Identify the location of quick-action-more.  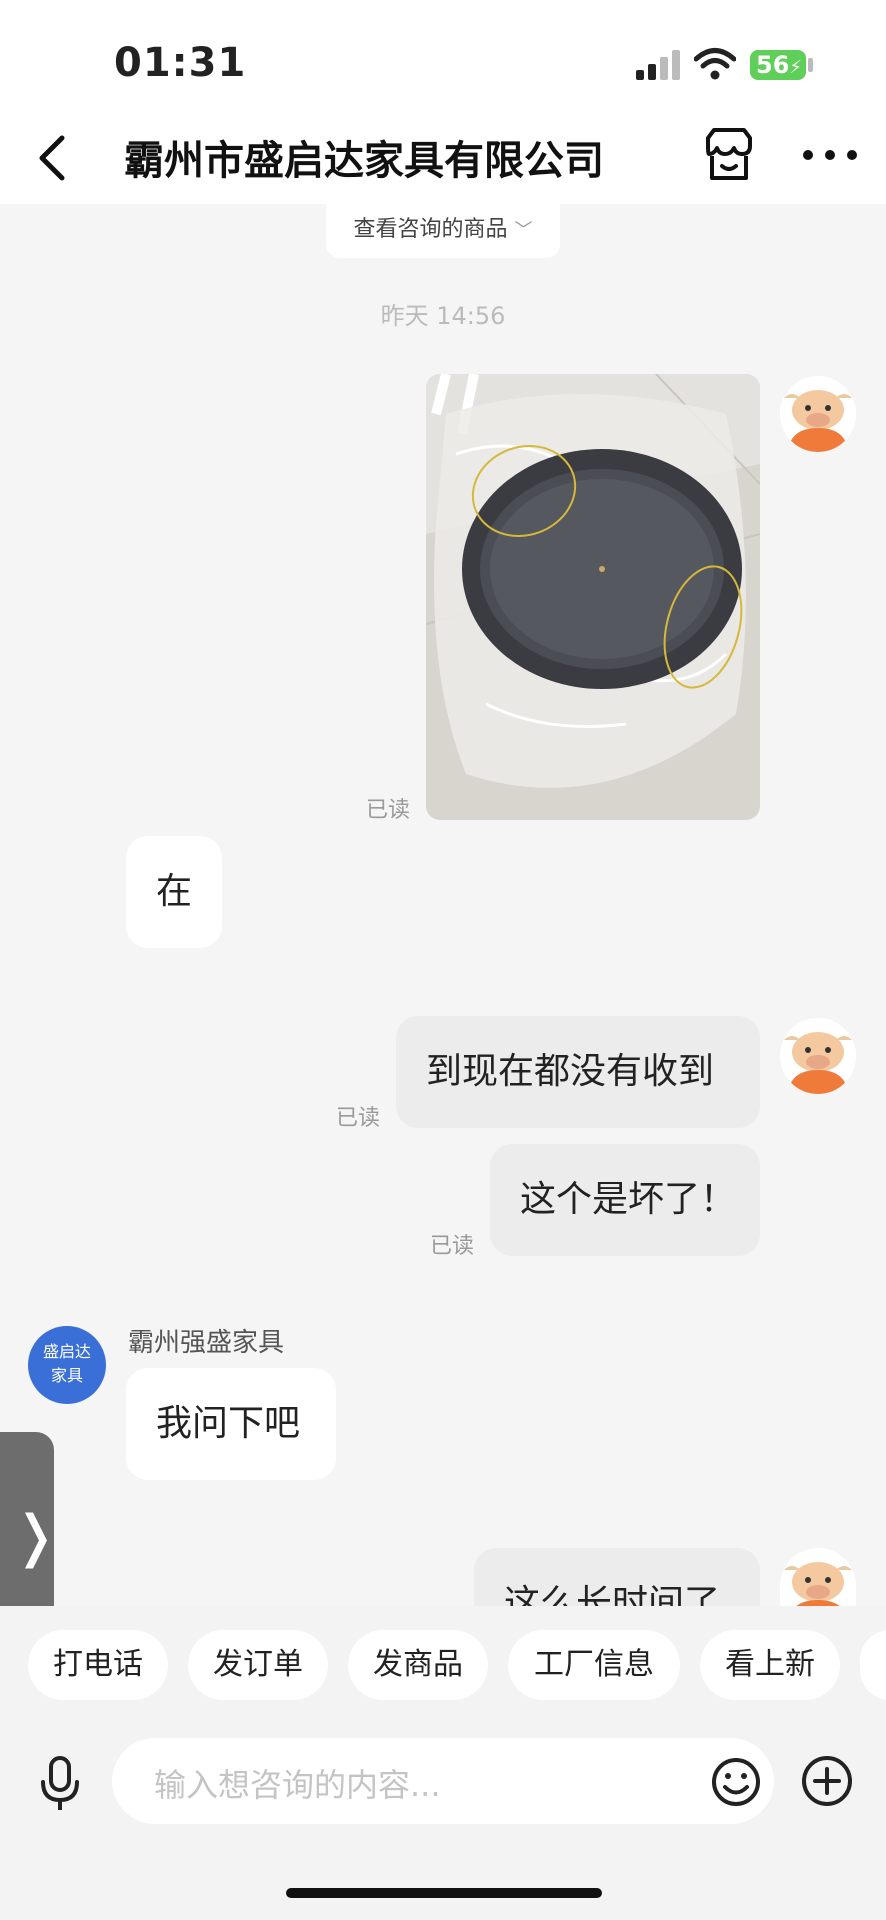
(873, 1665).